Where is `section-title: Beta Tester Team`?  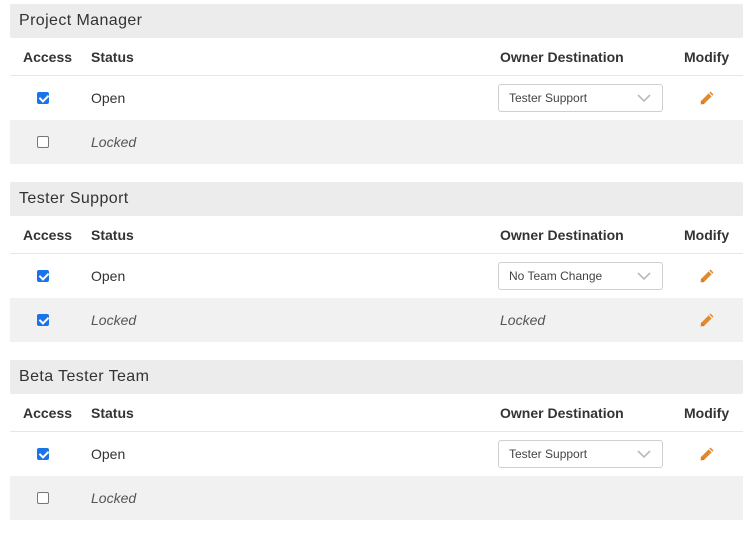
section-title: Beta Tester Team is located at coordinates (376, 377).